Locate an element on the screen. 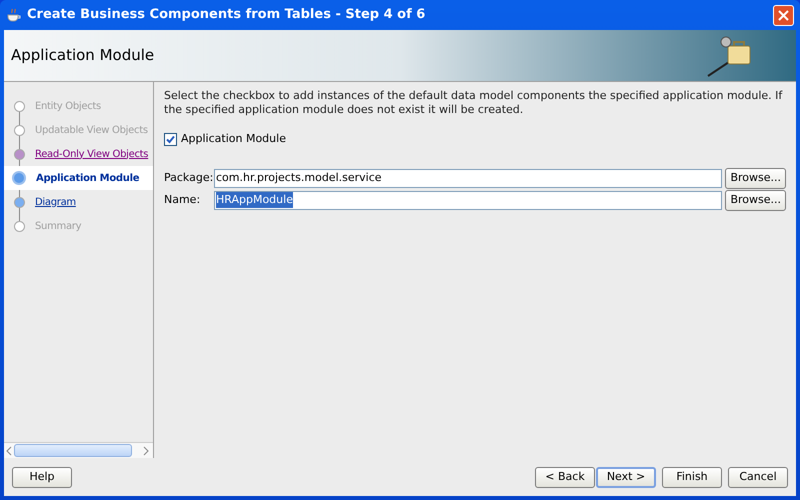 The height and width of the screenshot is (500, 800). step-item: Read-Only View Objects is located at coordinates (78, 154).